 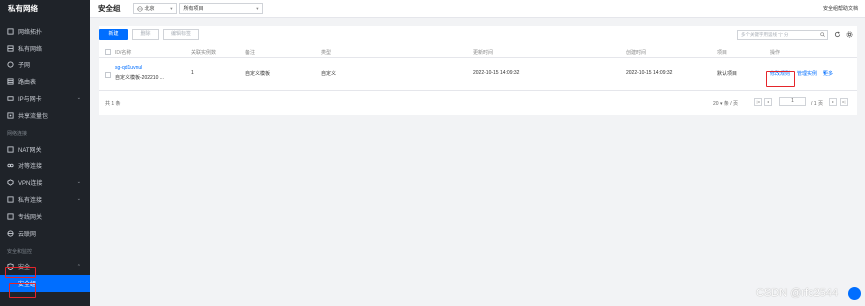 I want to click on create-time: 2022-10-15 14:09:32, so click(x=649, y=73).